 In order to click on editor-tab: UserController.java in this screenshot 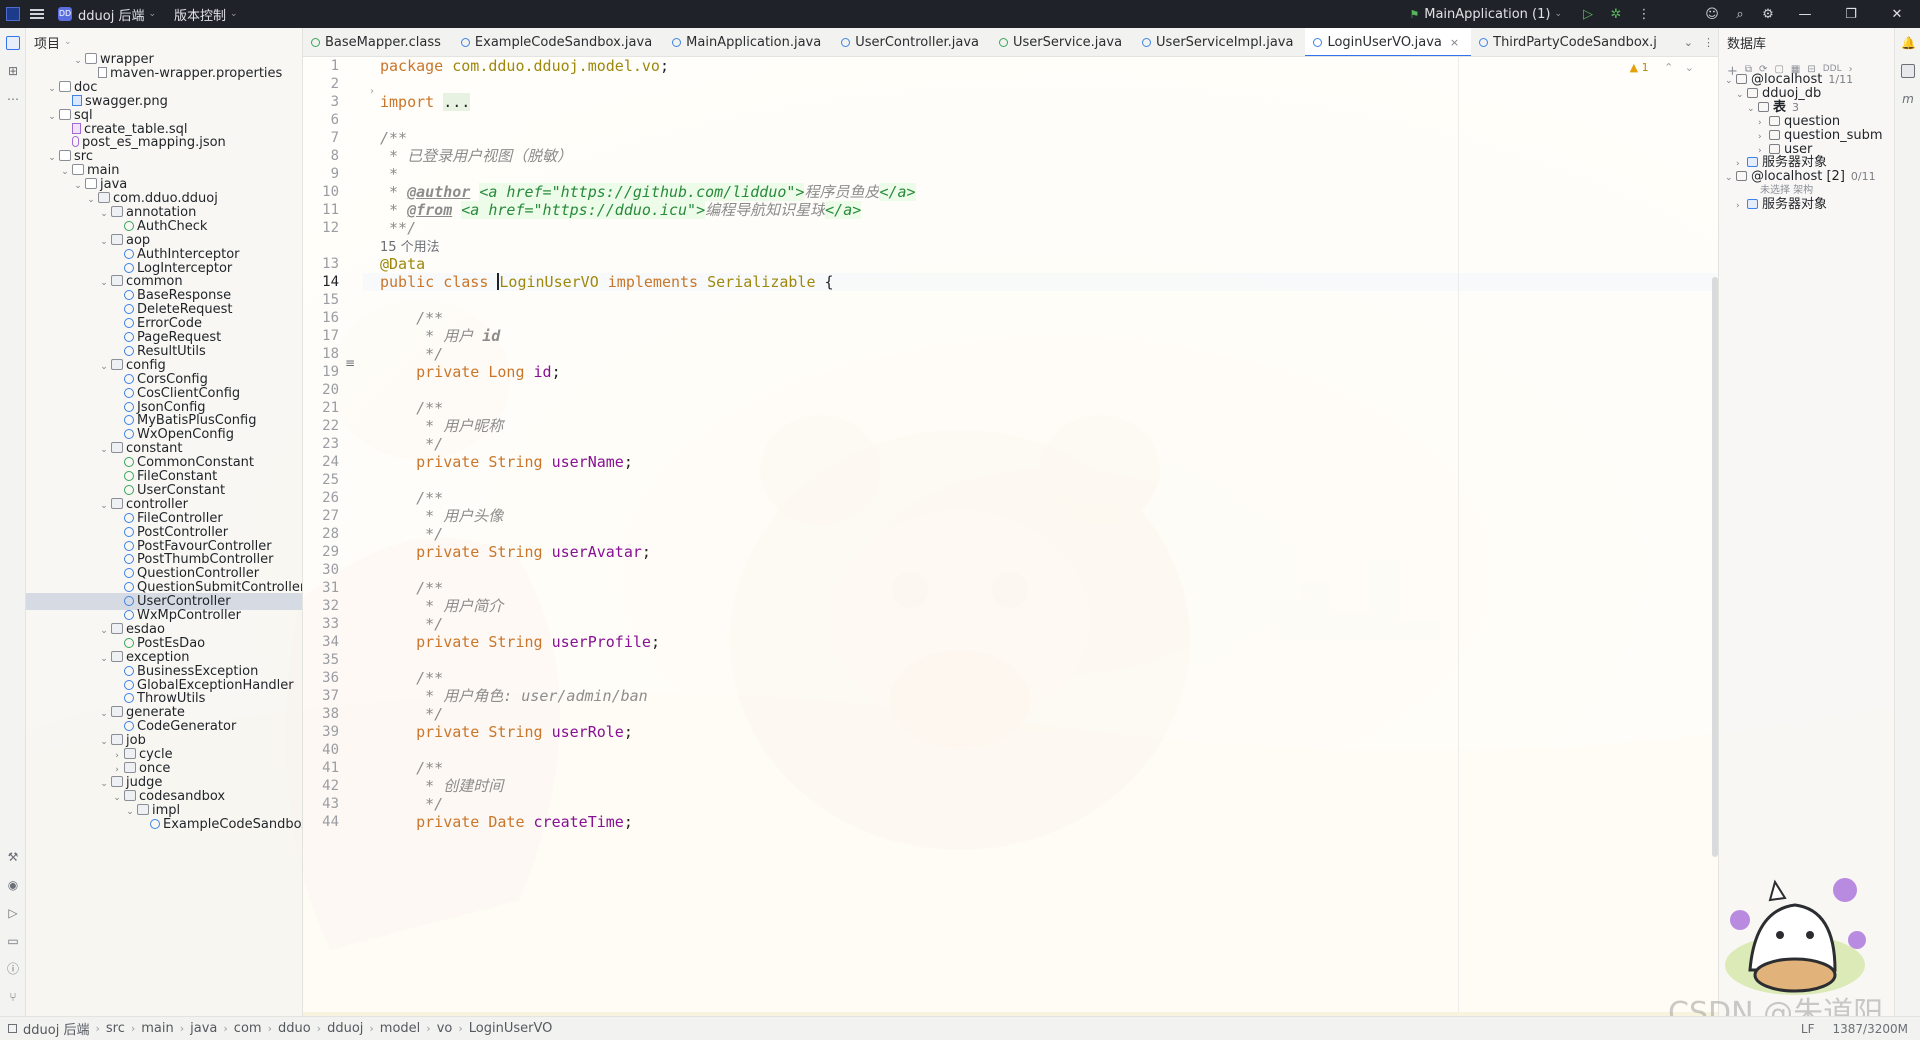, I will do `click(912, 42)`.